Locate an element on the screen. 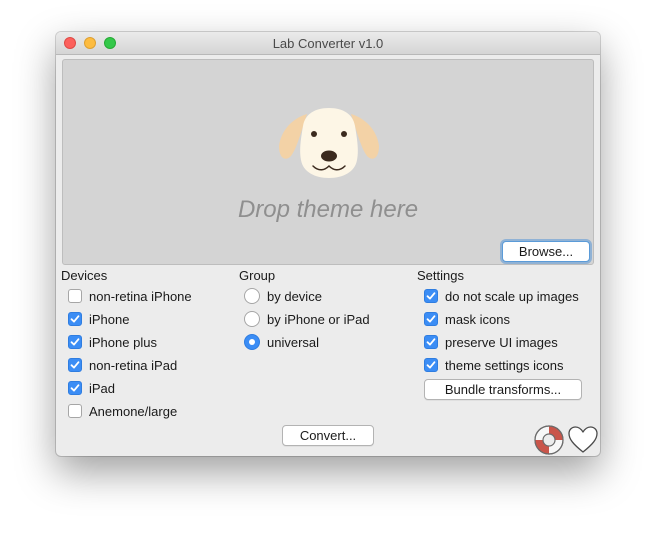  devices-label: Devices is located at coordinates (84, 275).